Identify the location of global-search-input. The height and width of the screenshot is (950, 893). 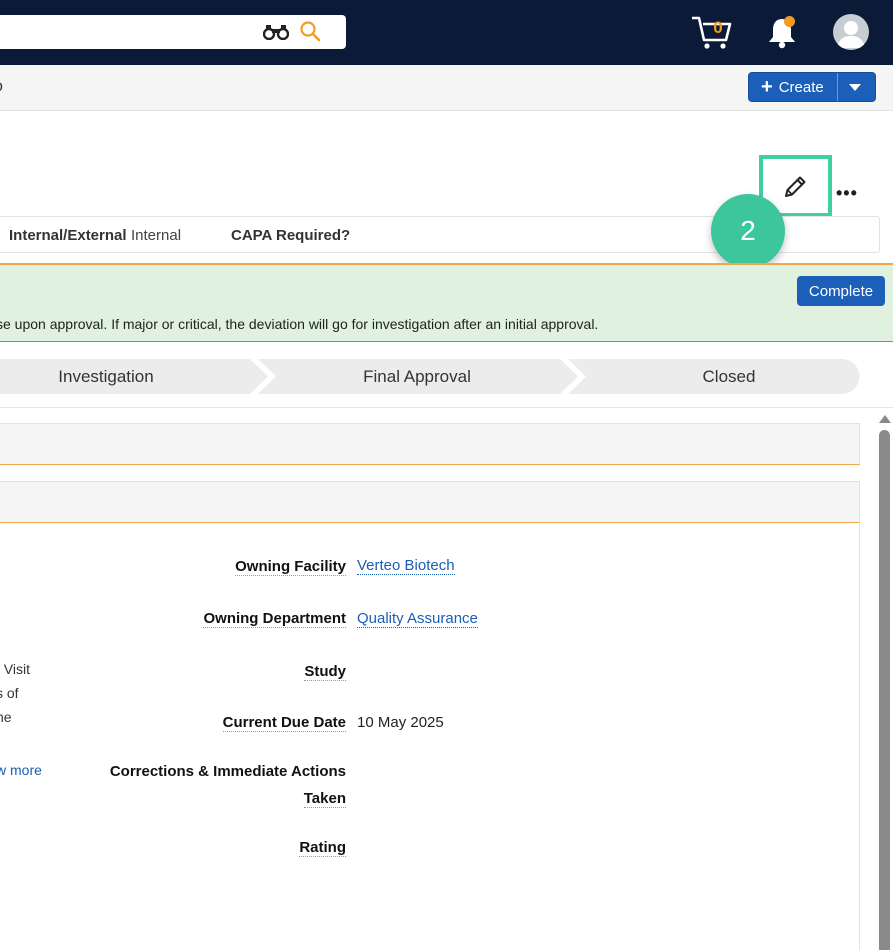
(173, 32).